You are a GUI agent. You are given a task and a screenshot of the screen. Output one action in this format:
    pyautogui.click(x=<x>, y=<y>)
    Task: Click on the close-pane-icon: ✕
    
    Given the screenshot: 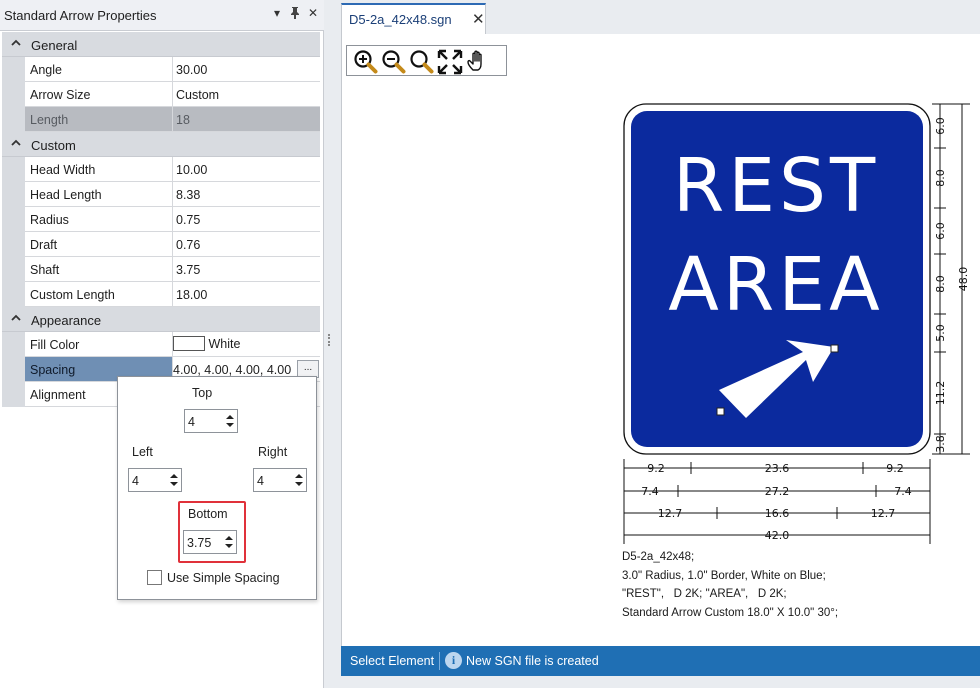 What is the action you would take?
    pyautogui.click(x=313, y=14)
    